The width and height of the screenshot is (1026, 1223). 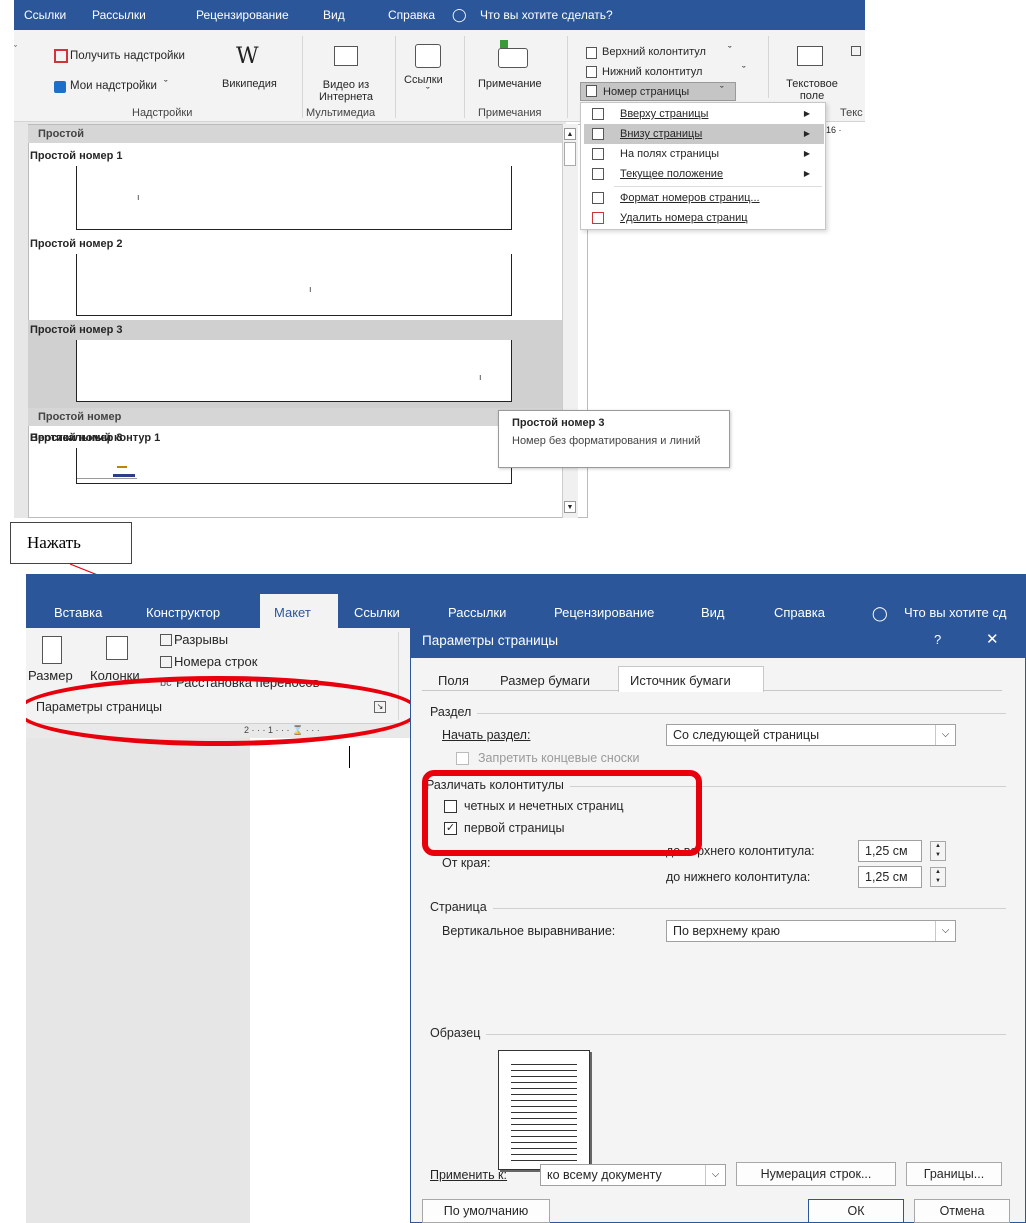 What do you see at coordinates (201, 639) in the screenshot?
I see `breaks-button: Разрывы` at bounding box center [201, 639].